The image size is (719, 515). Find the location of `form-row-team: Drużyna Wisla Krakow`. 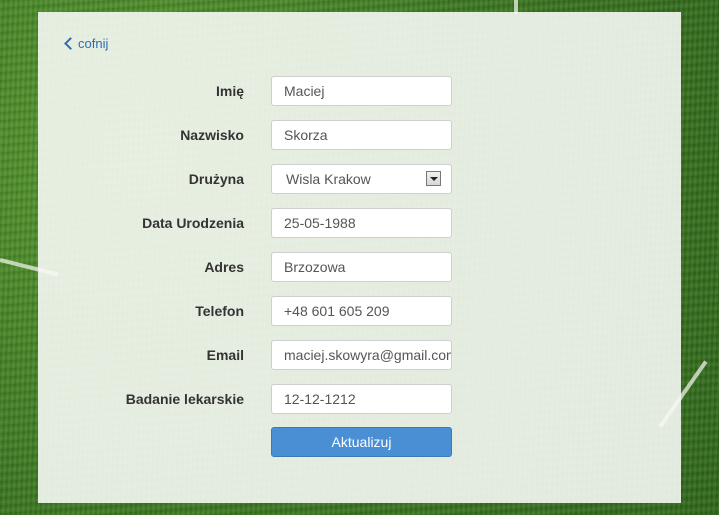

form-row-team: Drużyna Wisla Krakow is located at coordinates (359, 179).